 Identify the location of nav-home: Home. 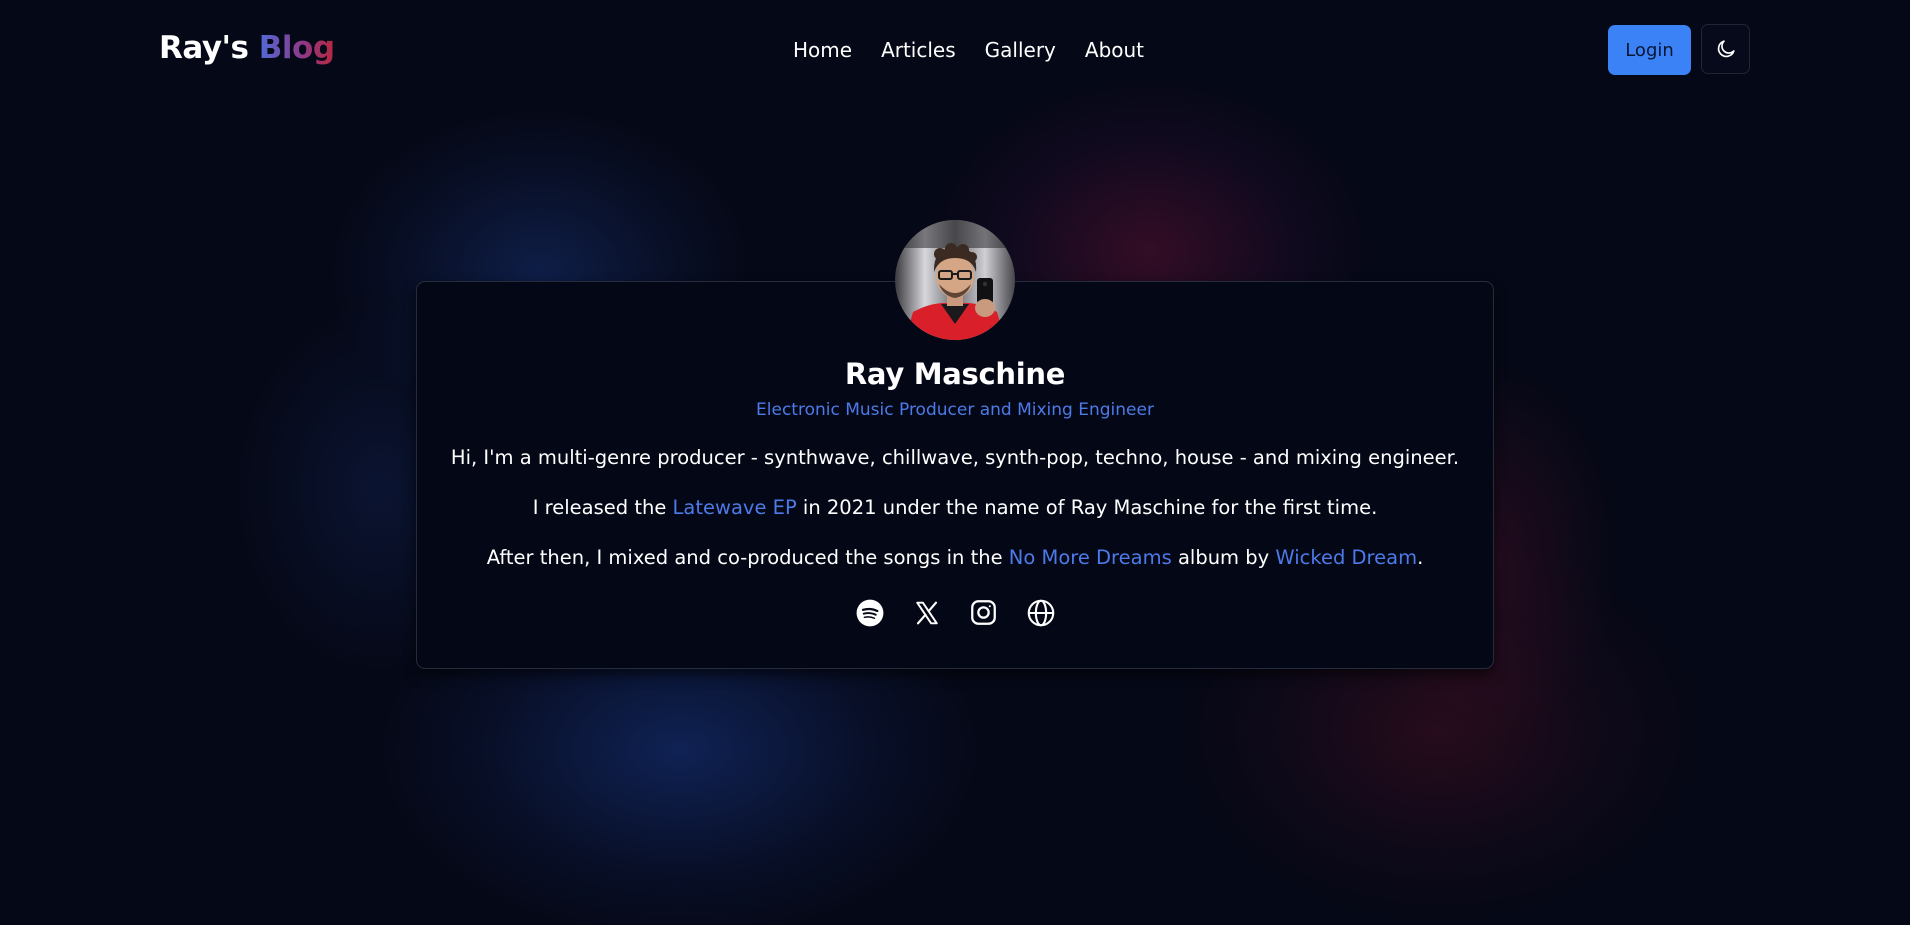
(822, 50).